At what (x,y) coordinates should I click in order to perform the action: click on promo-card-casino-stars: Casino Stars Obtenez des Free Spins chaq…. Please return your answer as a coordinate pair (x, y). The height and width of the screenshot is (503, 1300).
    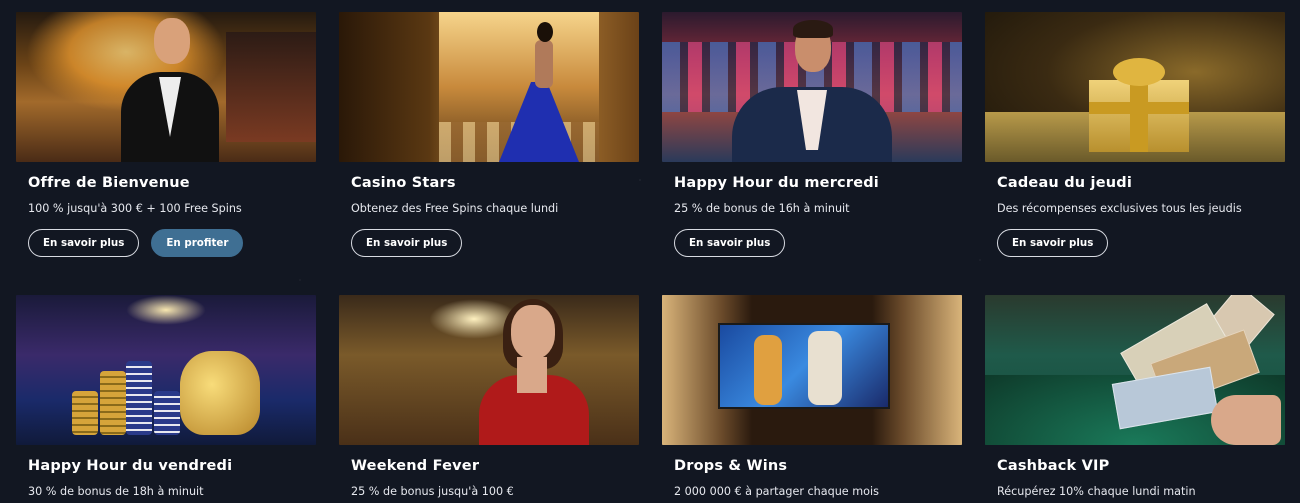
    Looking at the image, I should click on (489, 153).